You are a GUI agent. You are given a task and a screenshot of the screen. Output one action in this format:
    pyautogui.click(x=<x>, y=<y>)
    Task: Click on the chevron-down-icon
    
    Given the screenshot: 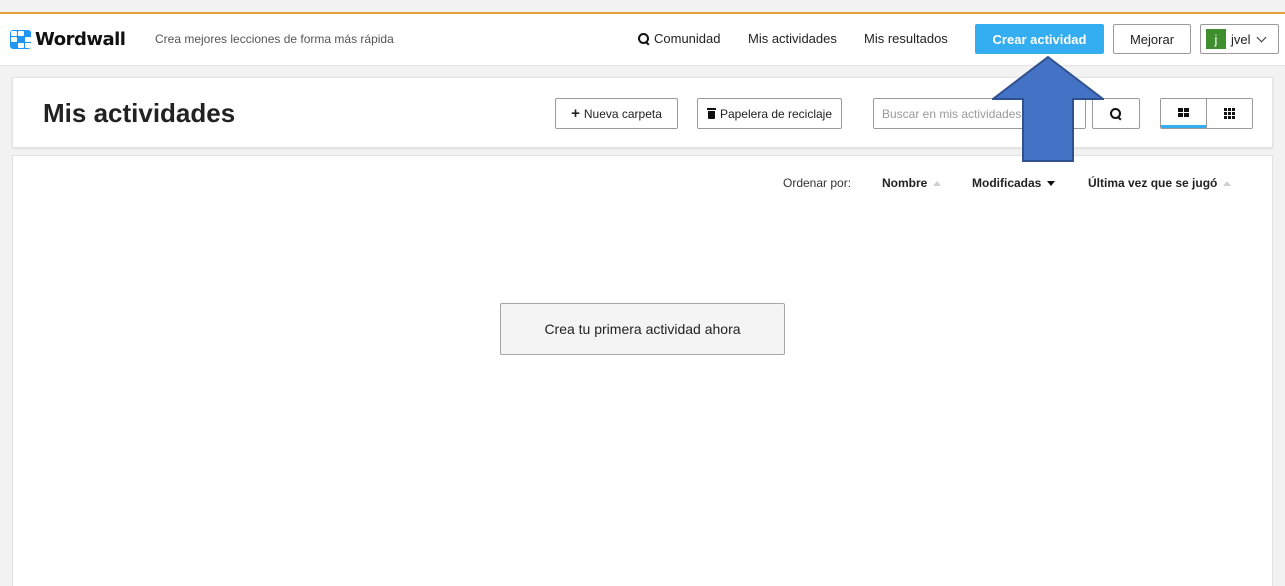 What is the action you would take?
    pyautogui.click(x=1261, y=37)
    